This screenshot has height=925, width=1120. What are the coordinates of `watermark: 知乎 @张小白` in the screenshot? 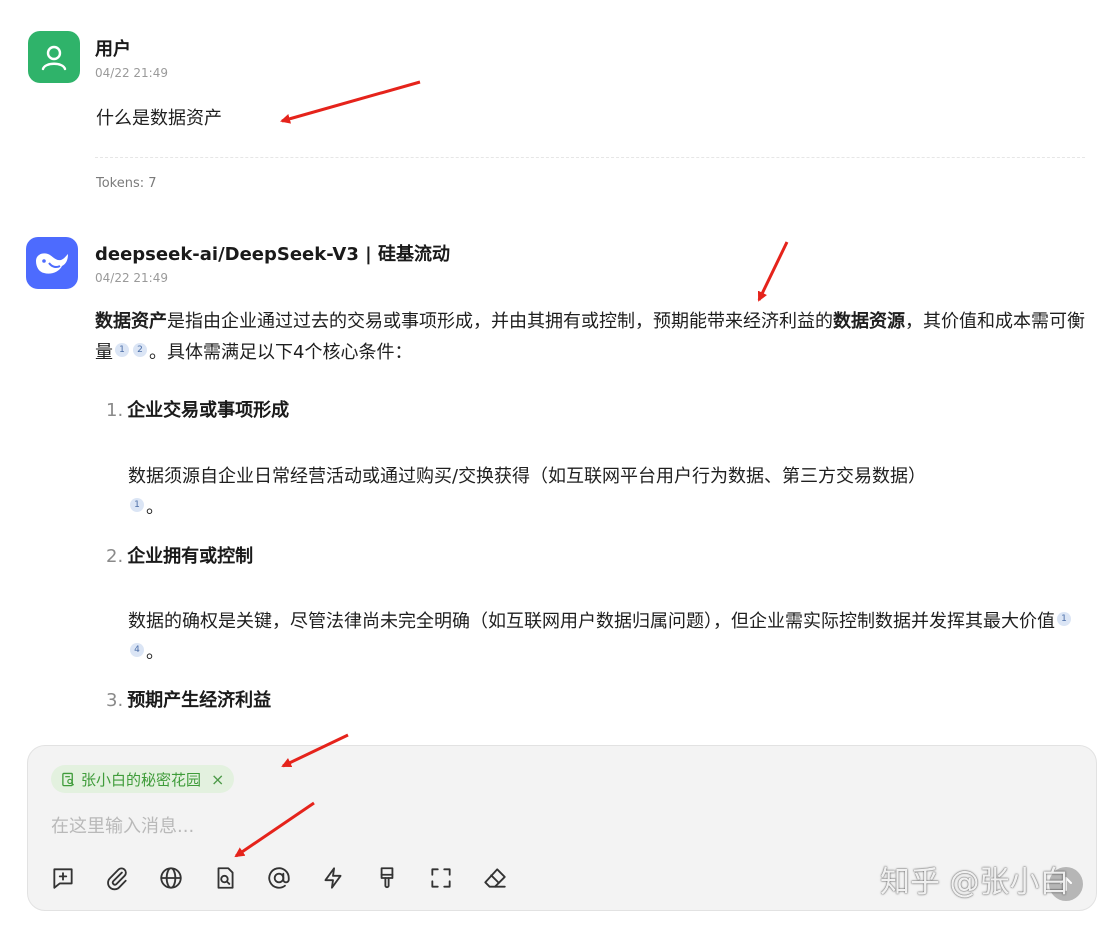 It's located at (975, 882).